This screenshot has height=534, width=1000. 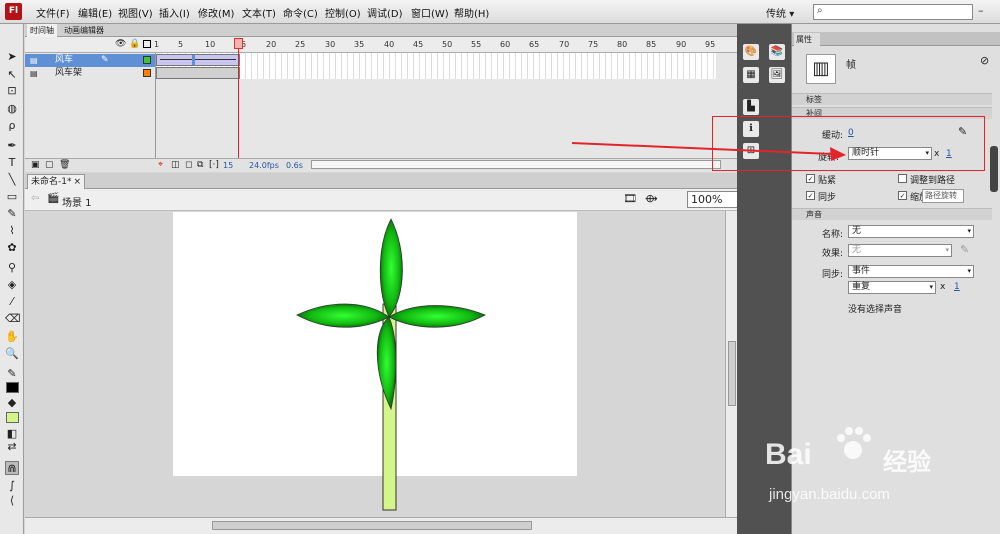 I want to click on smooth-icon: ∫, so click(x=12, y=486).